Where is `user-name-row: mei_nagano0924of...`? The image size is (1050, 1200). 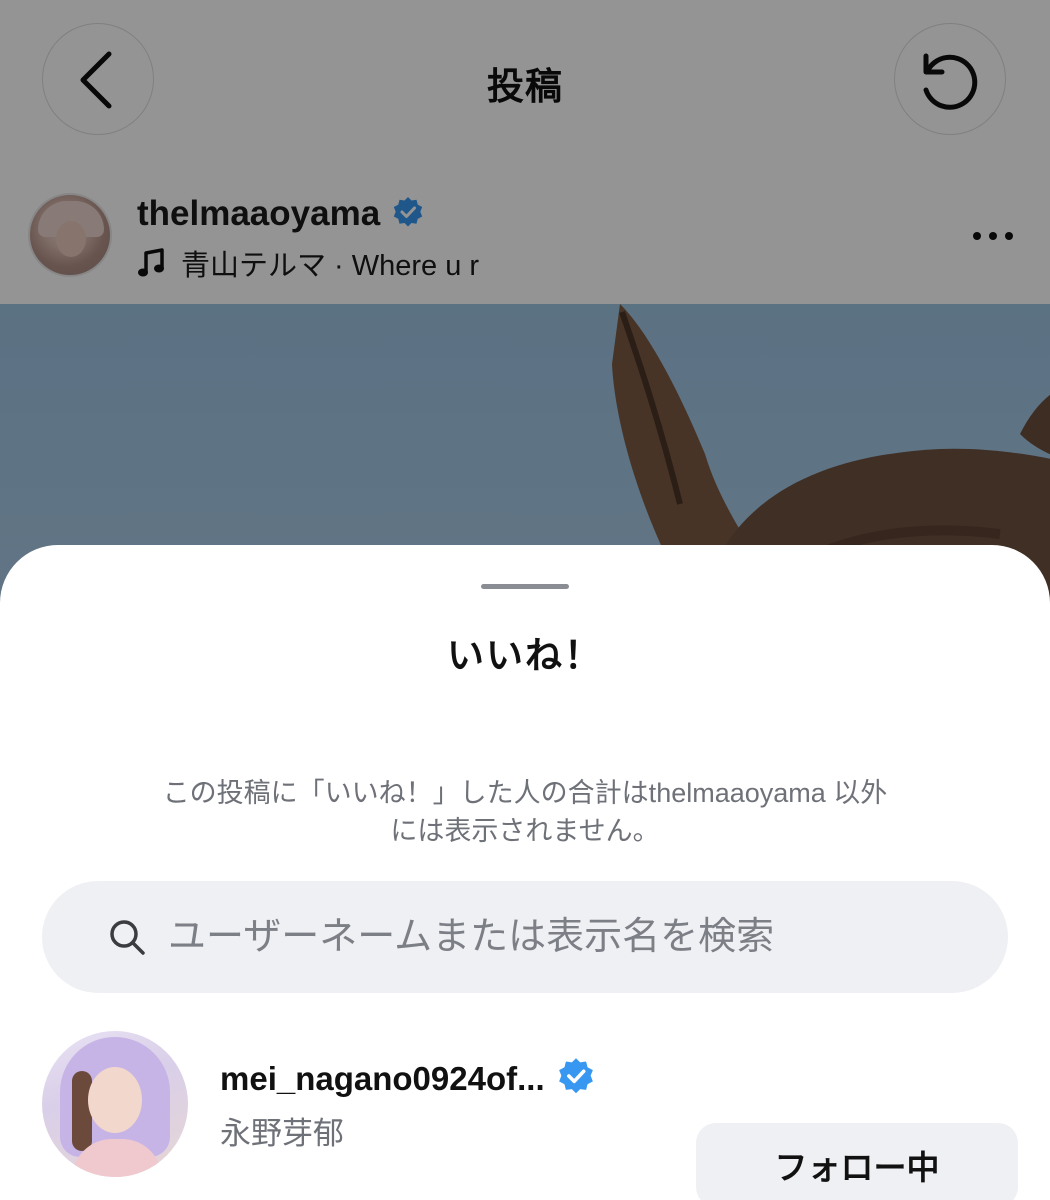
user-name-row: mei_nagano0924of... is located at coordinates (407, 1078).